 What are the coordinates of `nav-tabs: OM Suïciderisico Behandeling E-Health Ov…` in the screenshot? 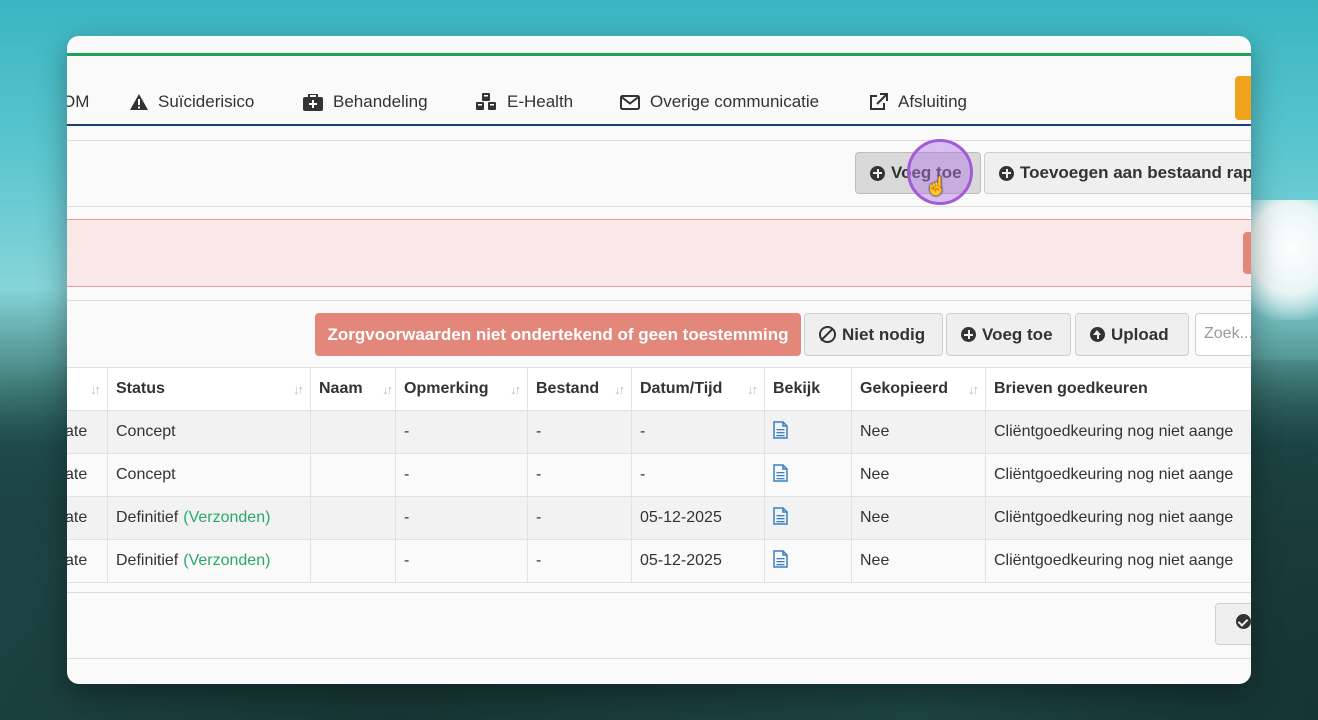 It's located at (659, 102).